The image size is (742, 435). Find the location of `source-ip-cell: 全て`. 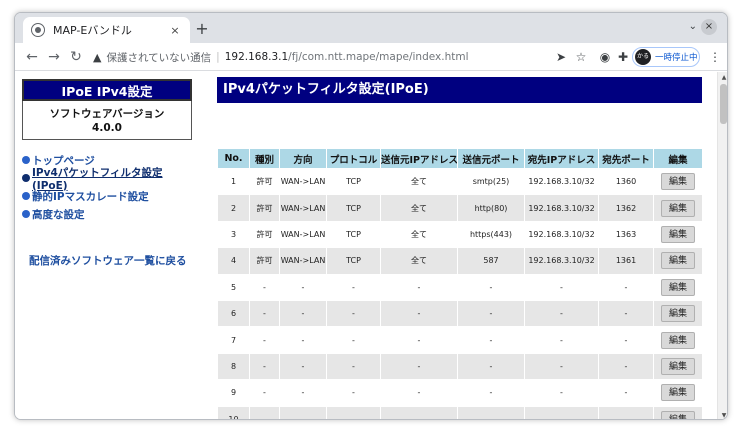

source-ip-cell: 全て is located at coordinates (419, 234).